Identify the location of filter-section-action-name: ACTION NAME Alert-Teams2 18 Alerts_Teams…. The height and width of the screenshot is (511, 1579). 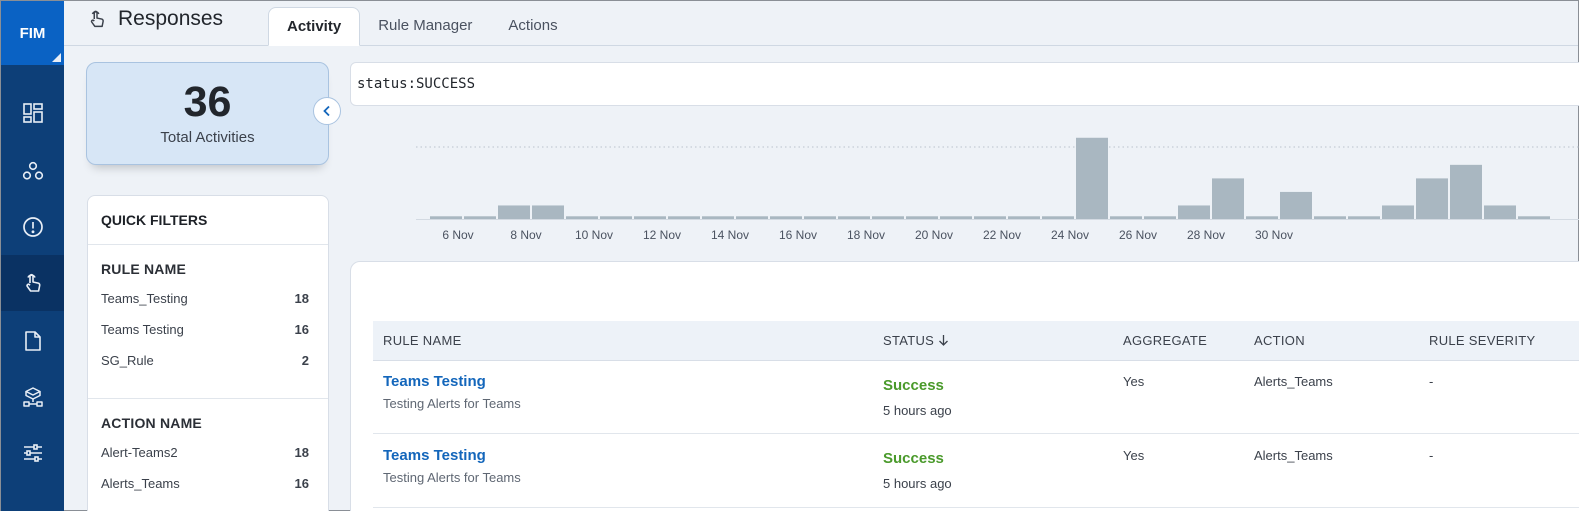
(208, 453).